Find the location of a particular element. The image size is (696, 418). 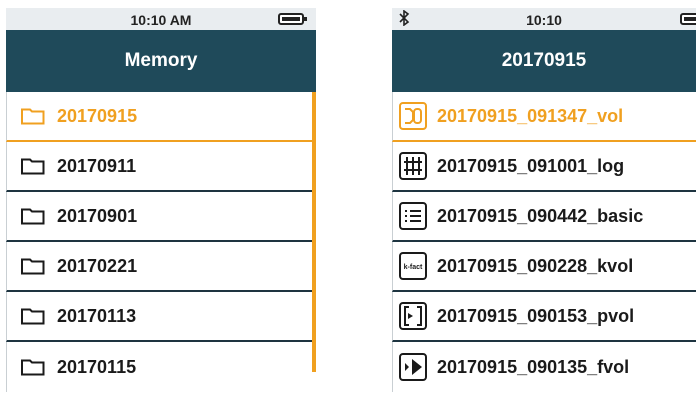

status-time: 10:10 AM is located at coordinates (161, 20).